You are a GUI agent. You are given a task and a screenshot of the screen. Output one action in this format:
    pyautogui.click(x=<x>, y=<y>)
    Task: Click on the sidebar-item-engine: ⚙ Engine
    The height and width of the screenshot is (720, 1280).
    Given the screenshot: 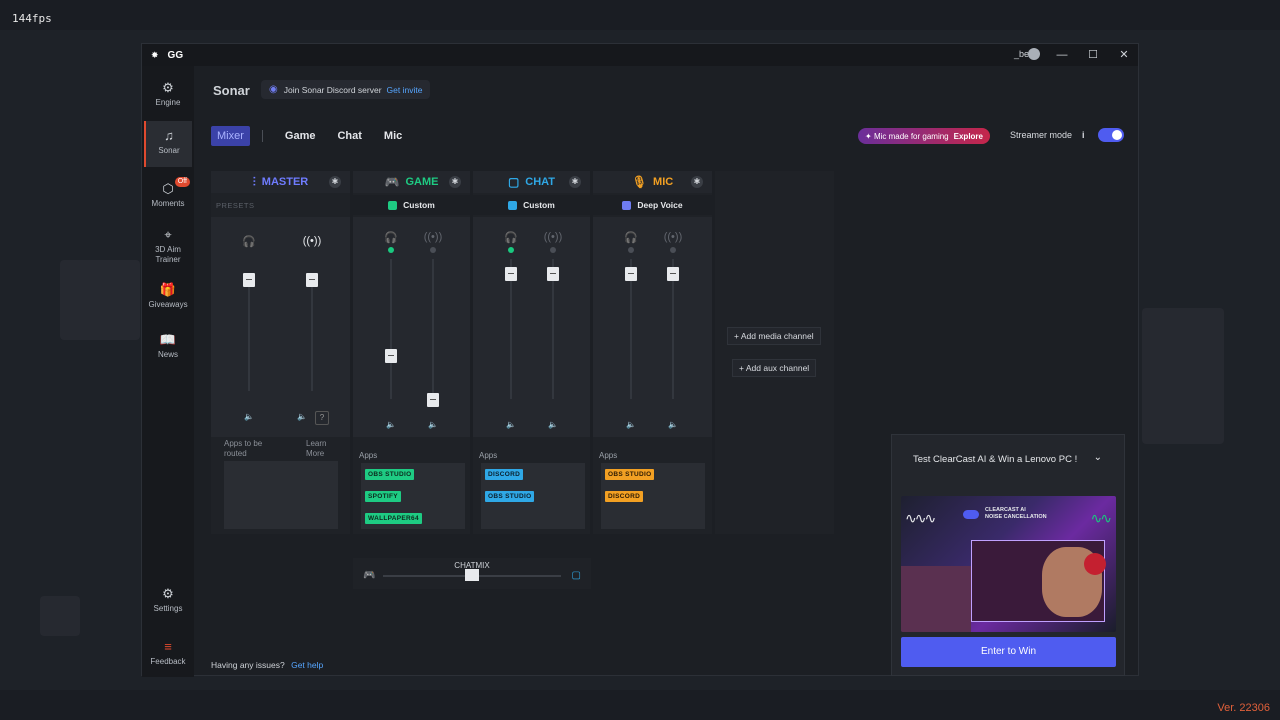 What is the action you would take?
    pyautogui.click(x=168, y=94)
    